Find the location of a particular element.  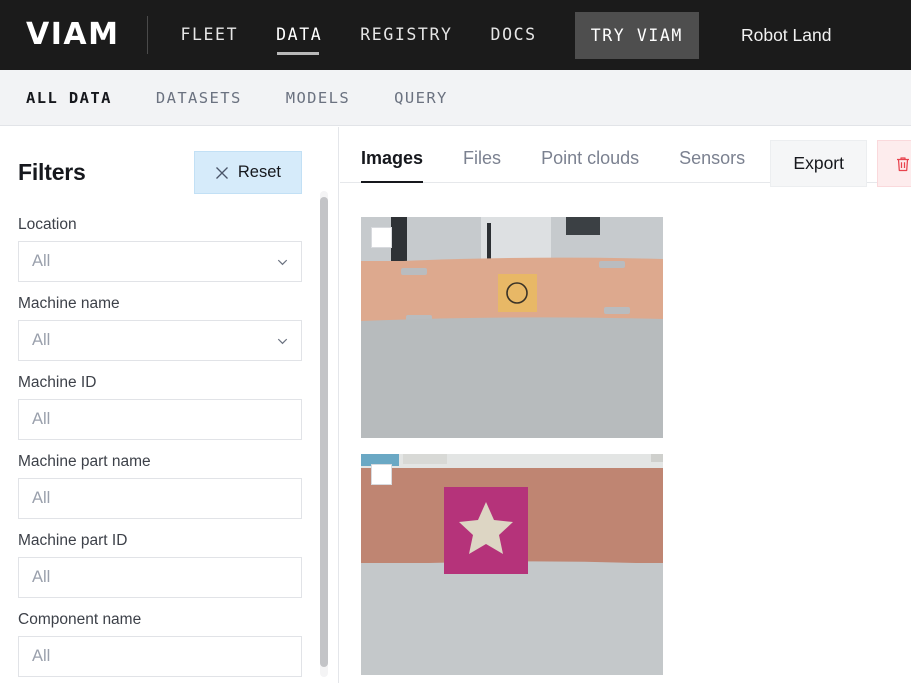

primary-nav-items: FLEET DATA REGISTRY DOCS is located at coordinates (377, 35).